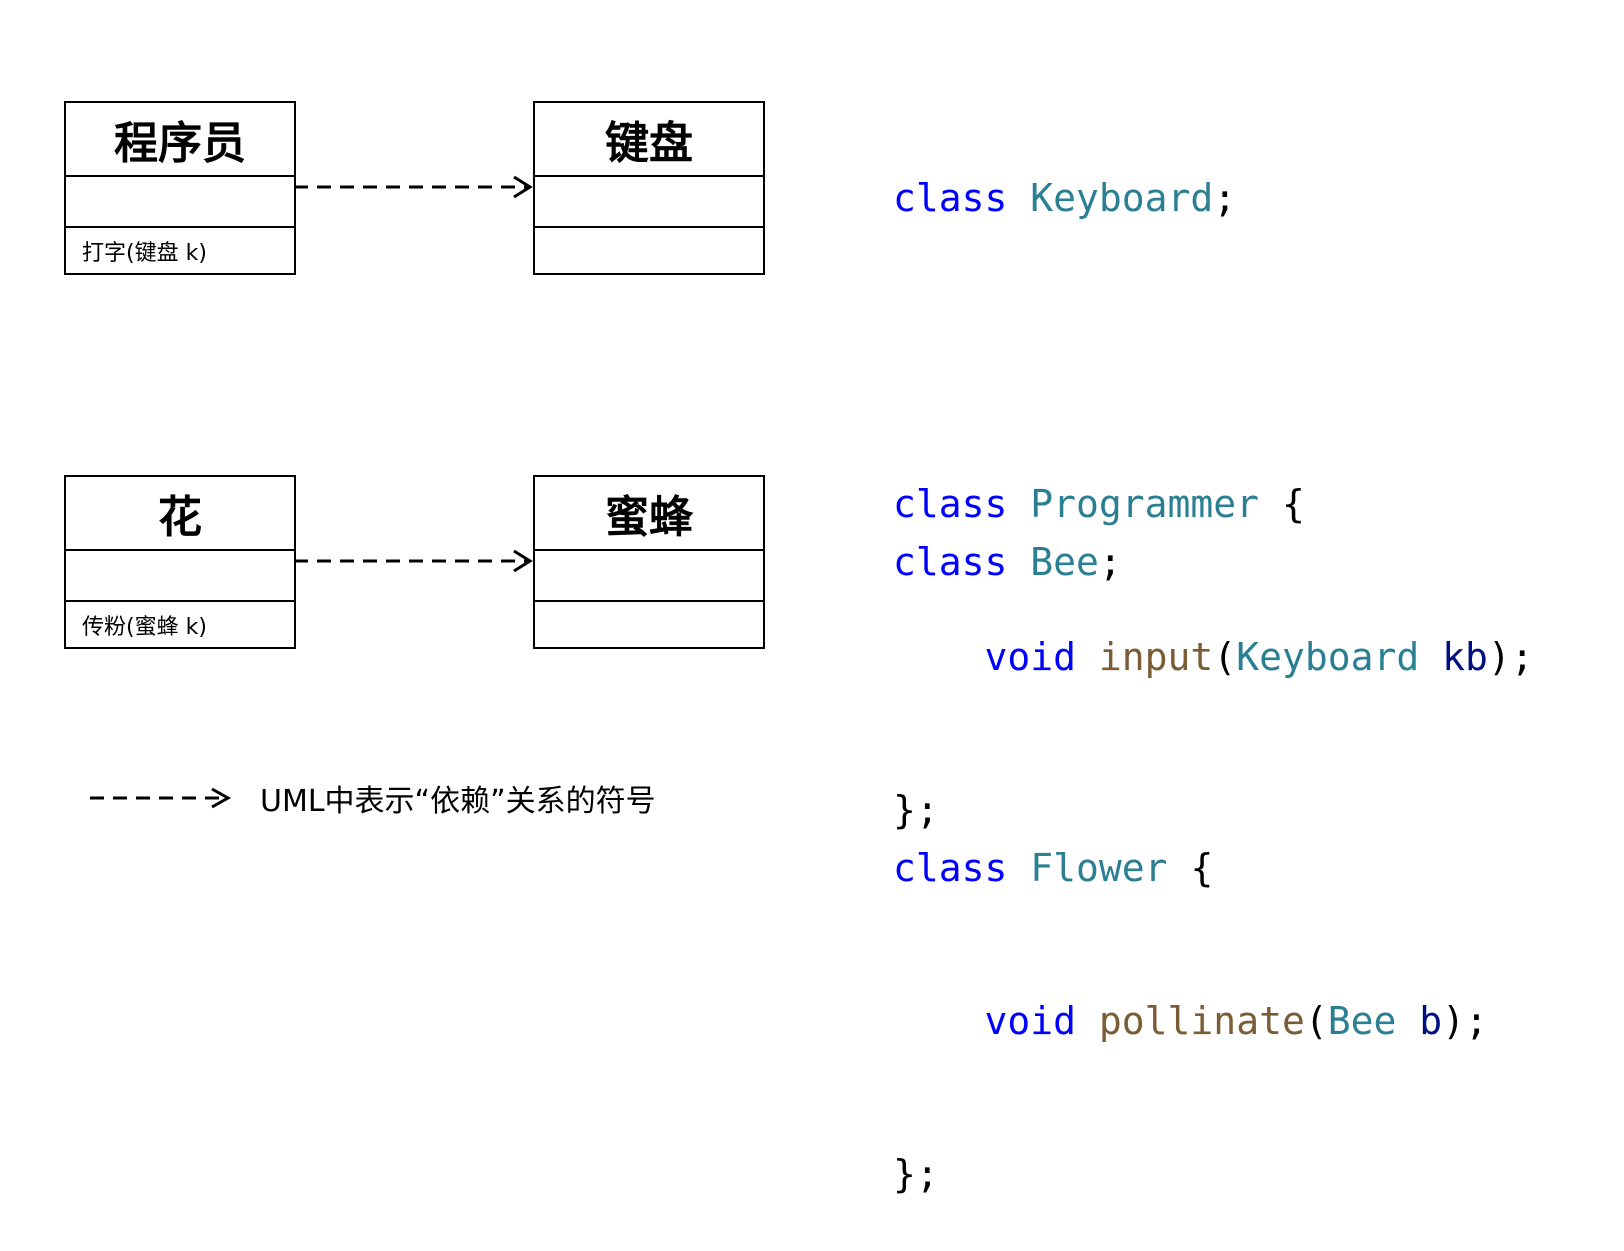 This screenshot has width=1624, height=1251. What do you see at coordinates (1201, 1021) in the screenshot?
I see `function-name: pollinate` at bounding box center [1201, 1021].